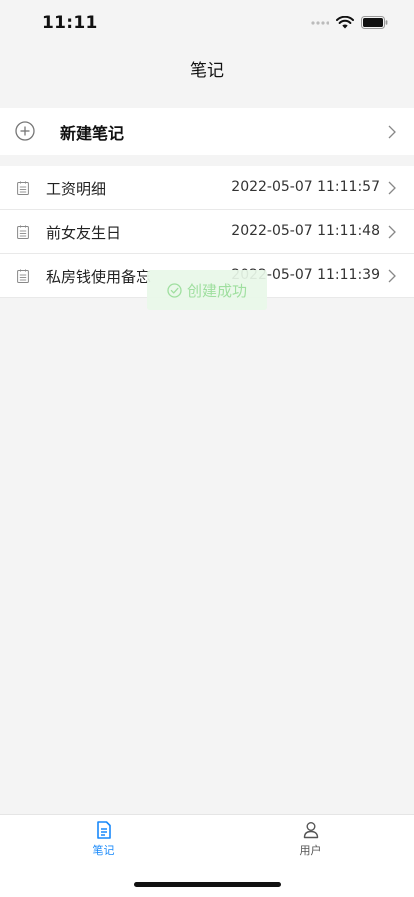 Image resolution: width=414 pixels, height=897 pixels. What do you see at coordinates (76, 189) in the screenshot?
I see `note-title: 工资明细` at bounding box center [76, 189].